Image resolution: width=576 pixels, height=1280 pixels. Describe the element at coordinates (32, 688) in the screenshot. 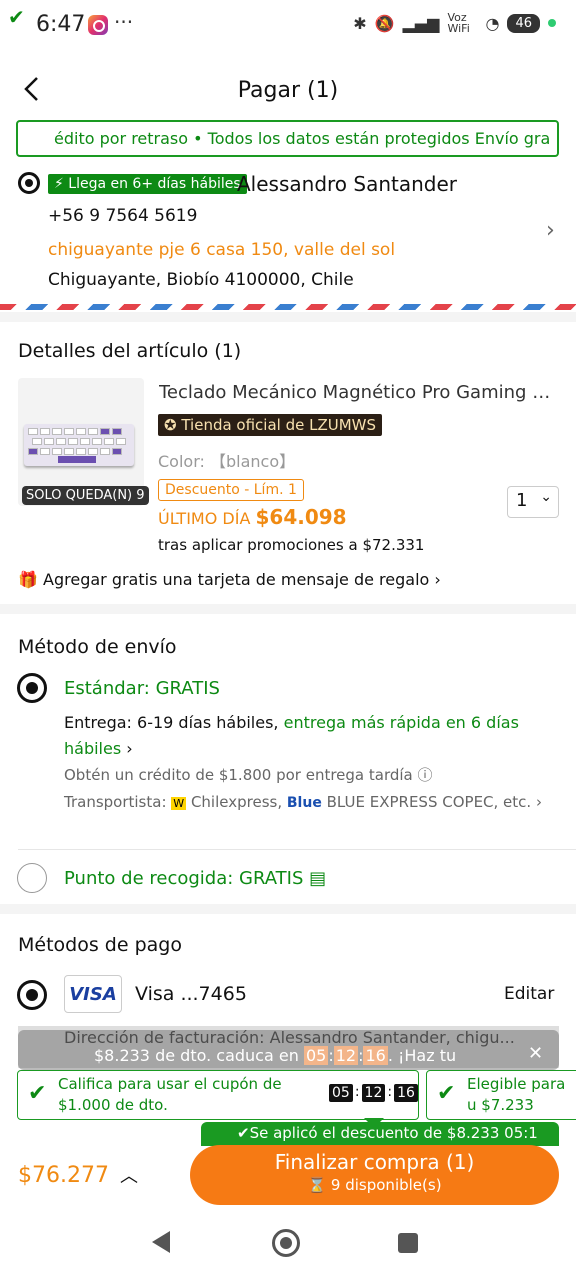

I see `standard-shipping-radio` at that location.